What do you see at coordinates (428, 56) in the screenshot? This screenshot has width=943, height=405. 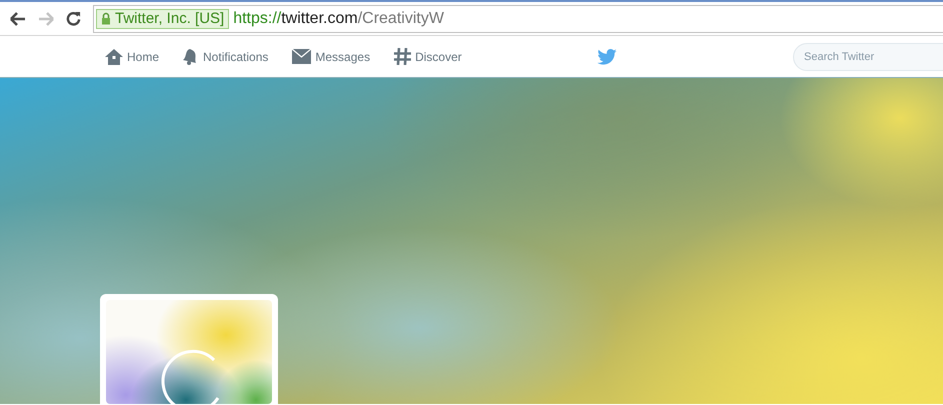 I see `nav-link: Discover` at bounding box center [428, 56].